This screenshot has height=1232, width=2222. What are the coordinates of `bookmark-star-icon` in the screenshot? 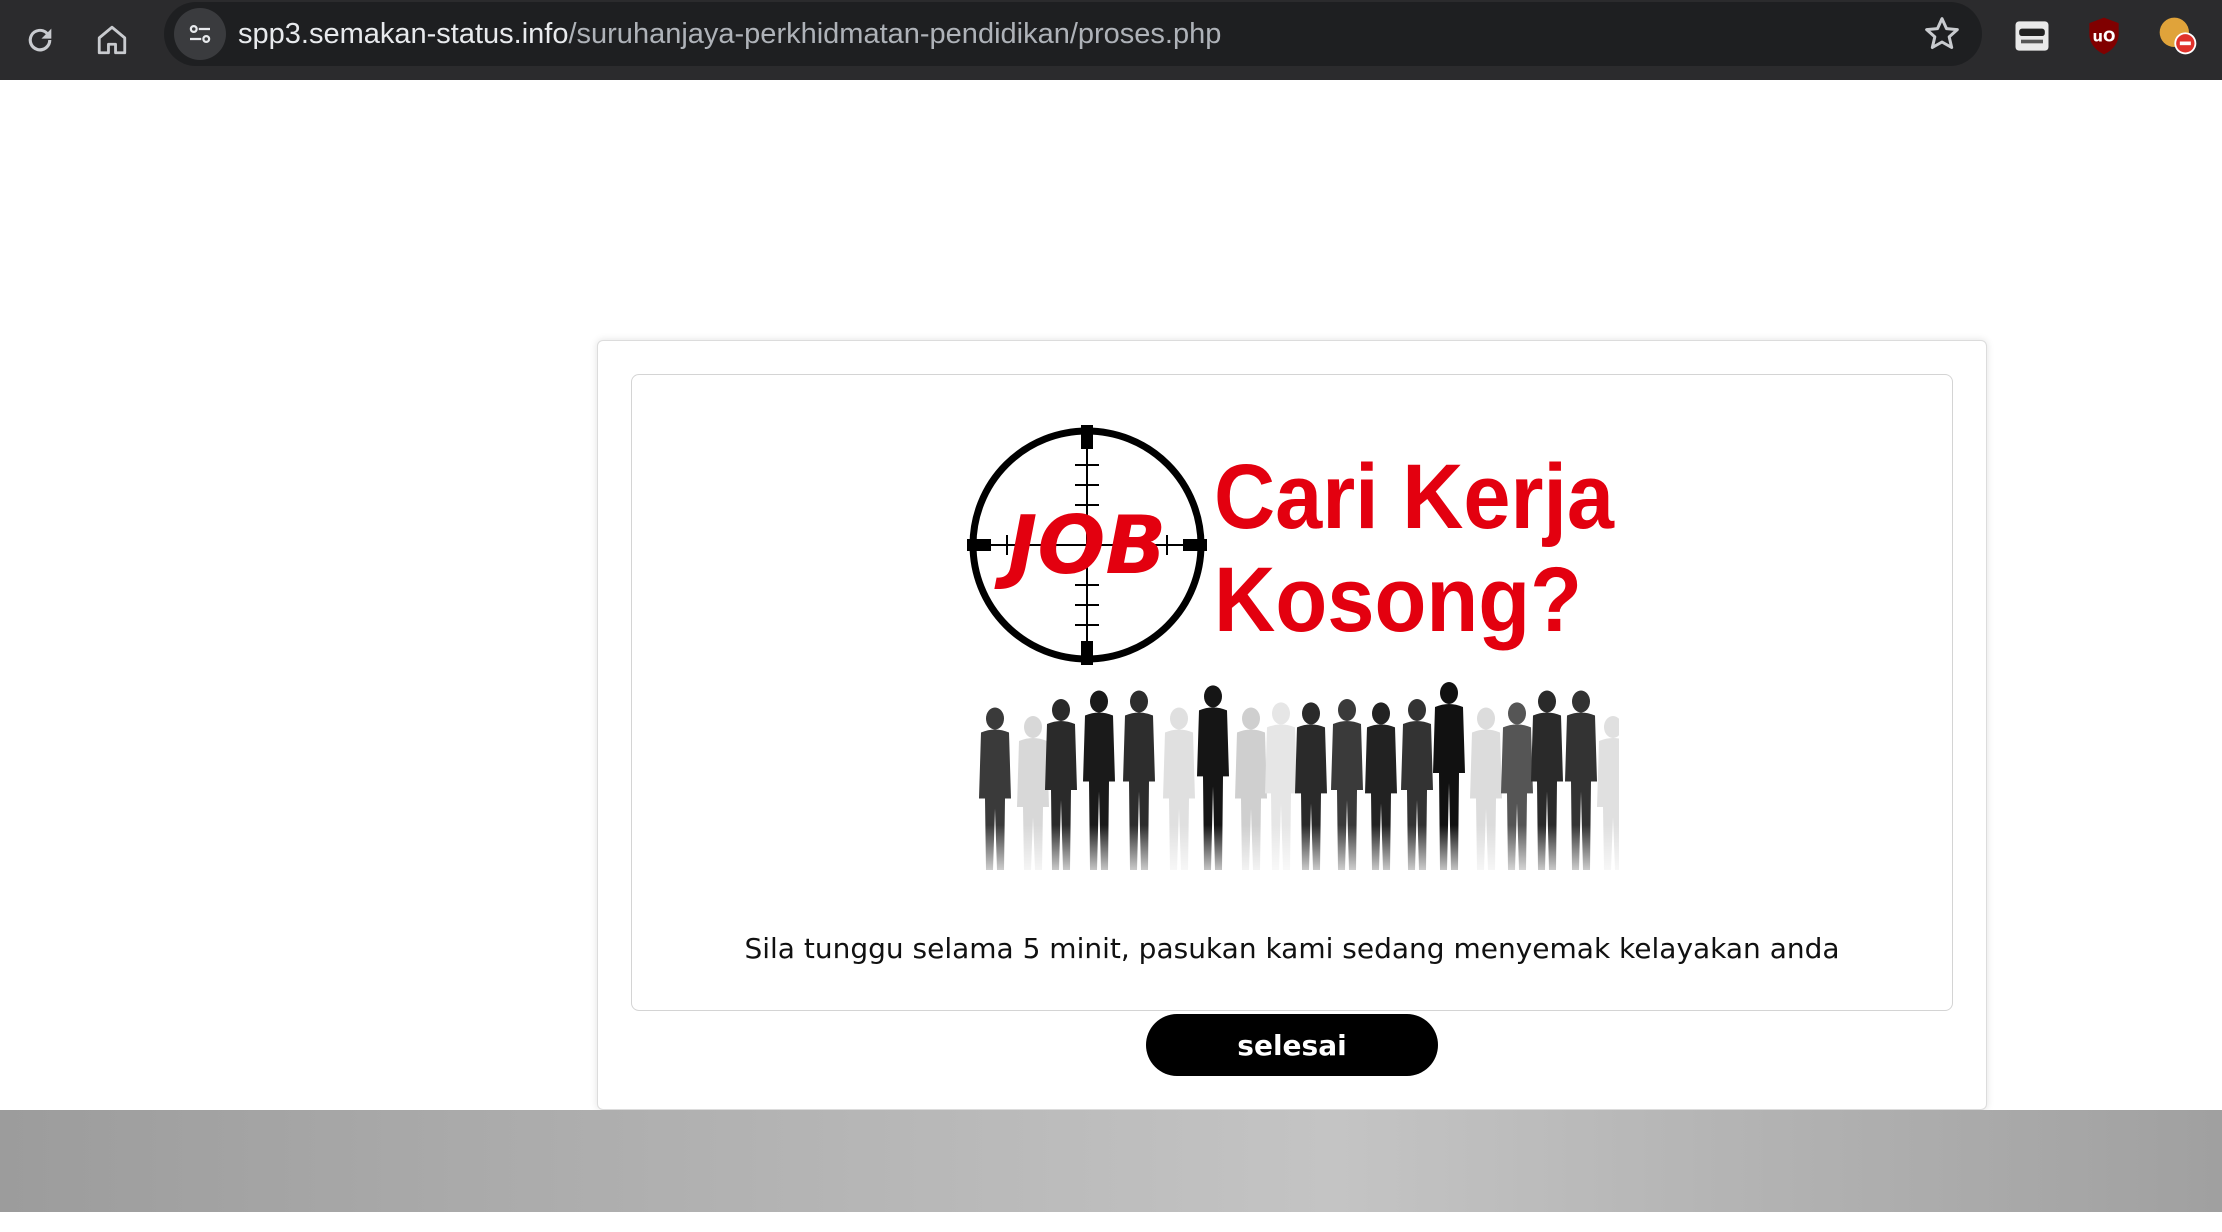 It's located at (1942, 34).